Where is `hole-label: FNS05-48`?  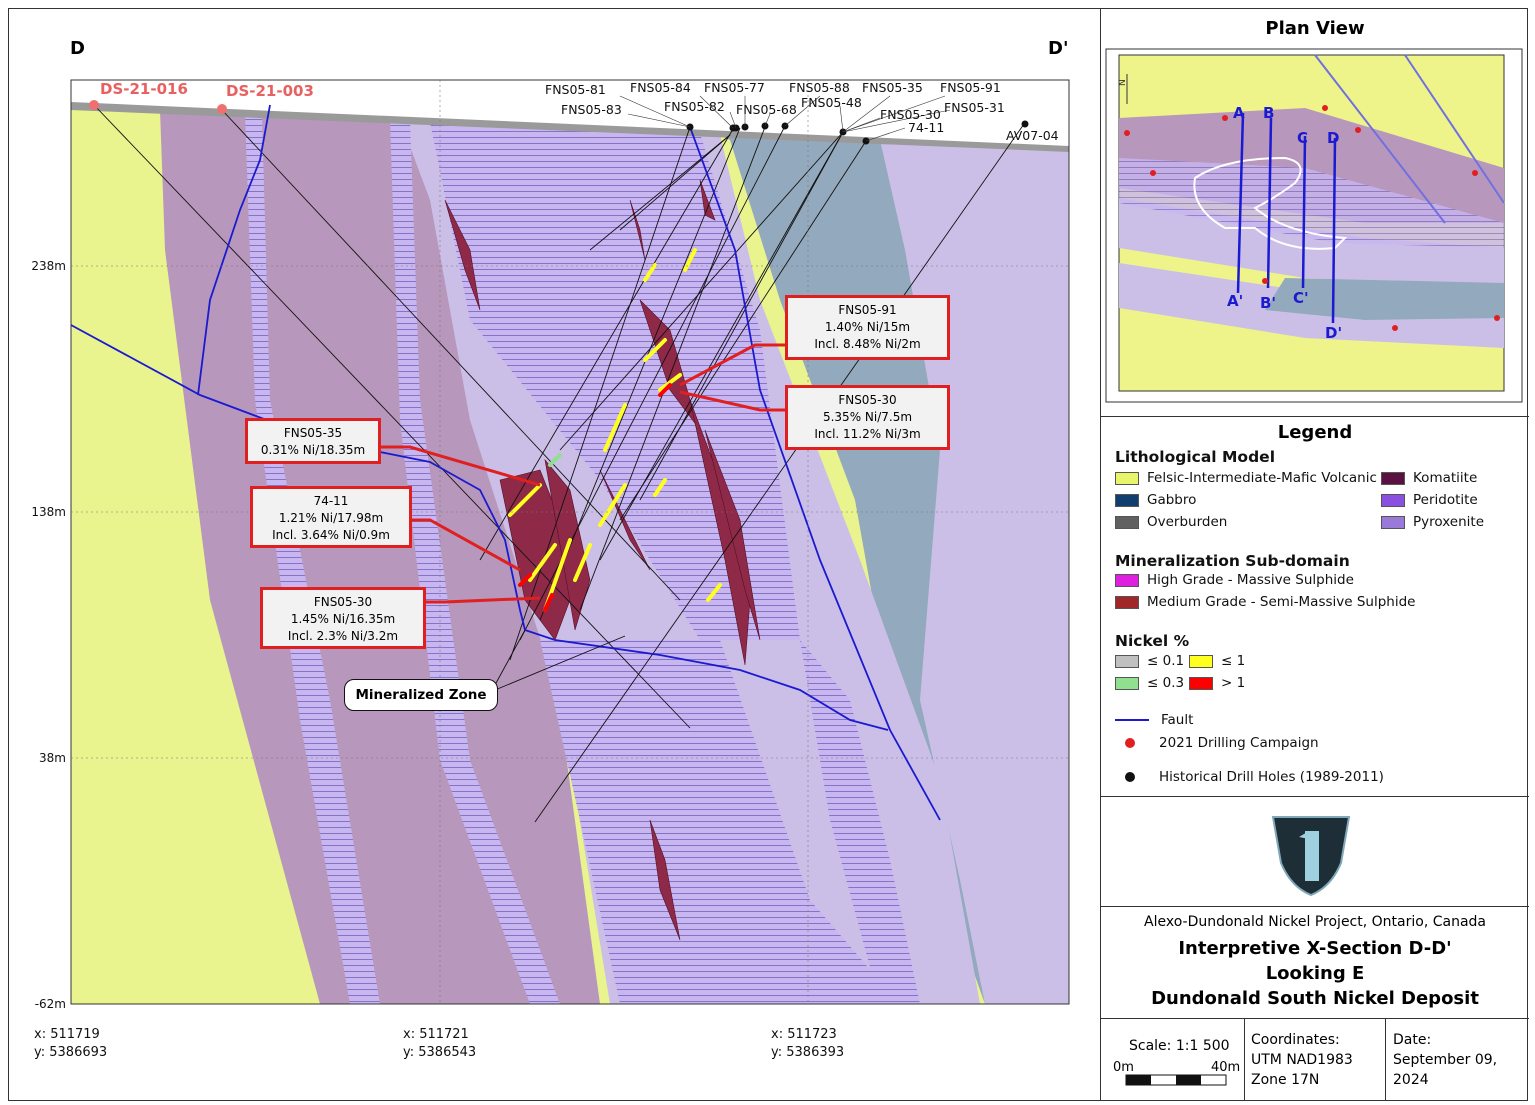 hole-label: FNS05-48 is located at coordinates (831, 102).